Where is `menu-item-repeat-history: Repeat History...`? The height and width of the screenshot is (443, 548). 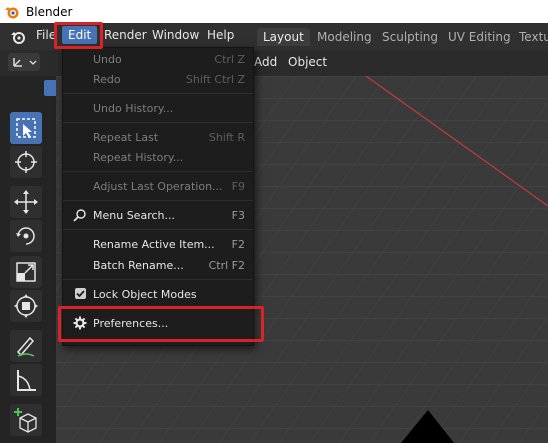 menu-item-repeat-history: Repeat History... is located at coordinates (158, 157).